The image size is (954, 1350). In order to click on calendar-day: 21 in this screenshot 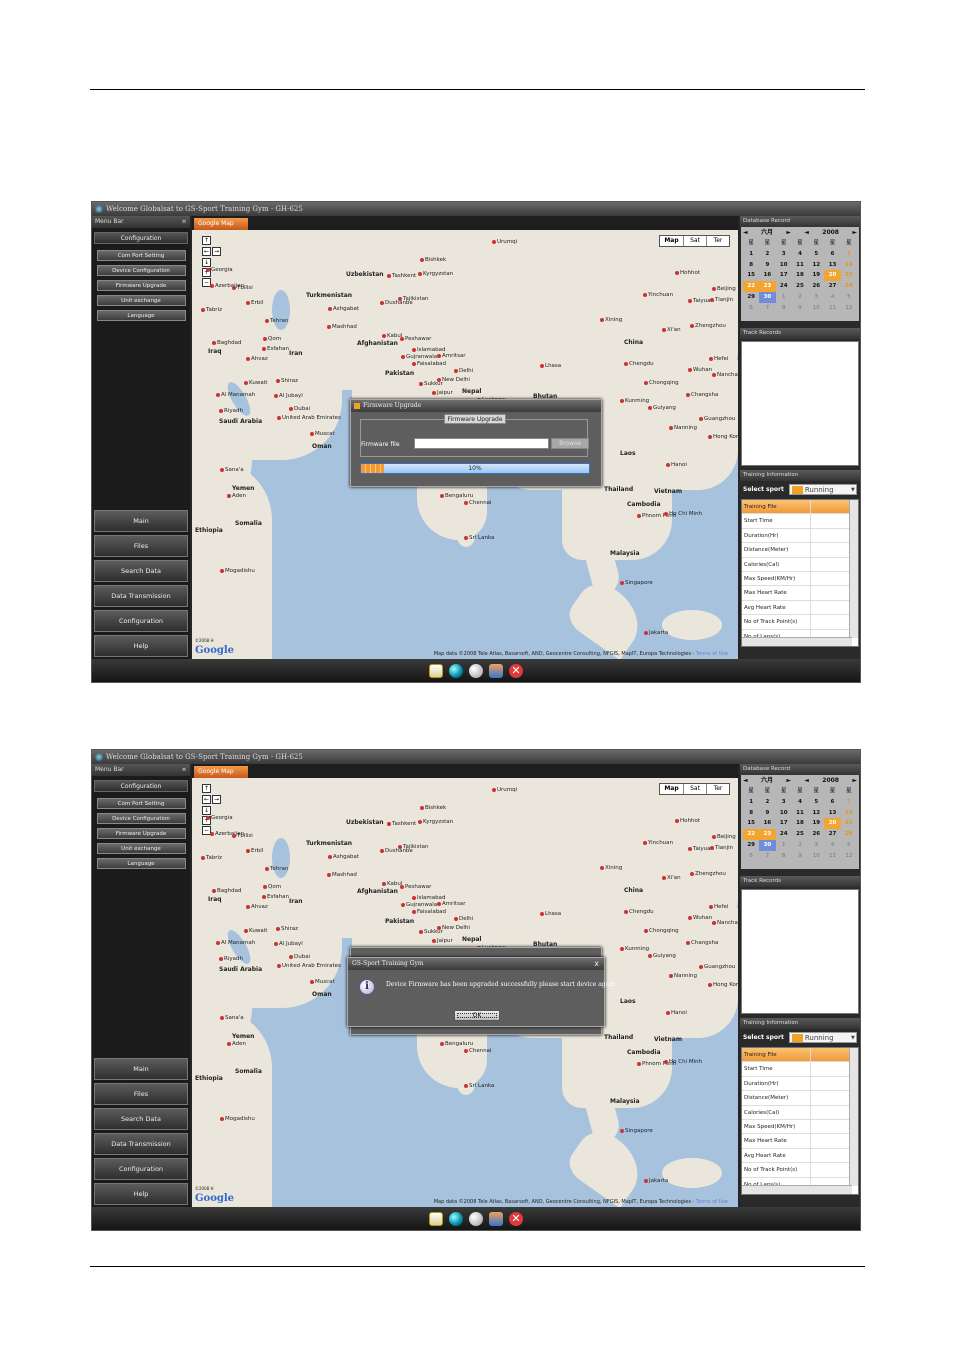, I will do `click(849, 275)`.